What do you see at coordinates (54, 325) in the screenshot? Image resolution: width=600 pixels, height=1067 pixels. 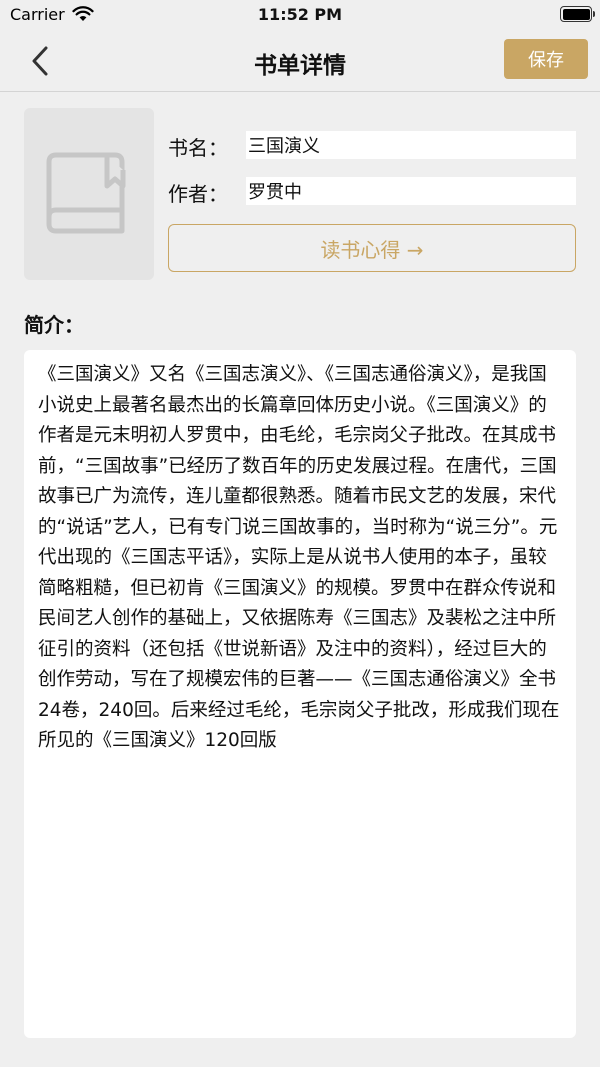 I see `intro-label: 简介：` at bounding box center [54, 325].